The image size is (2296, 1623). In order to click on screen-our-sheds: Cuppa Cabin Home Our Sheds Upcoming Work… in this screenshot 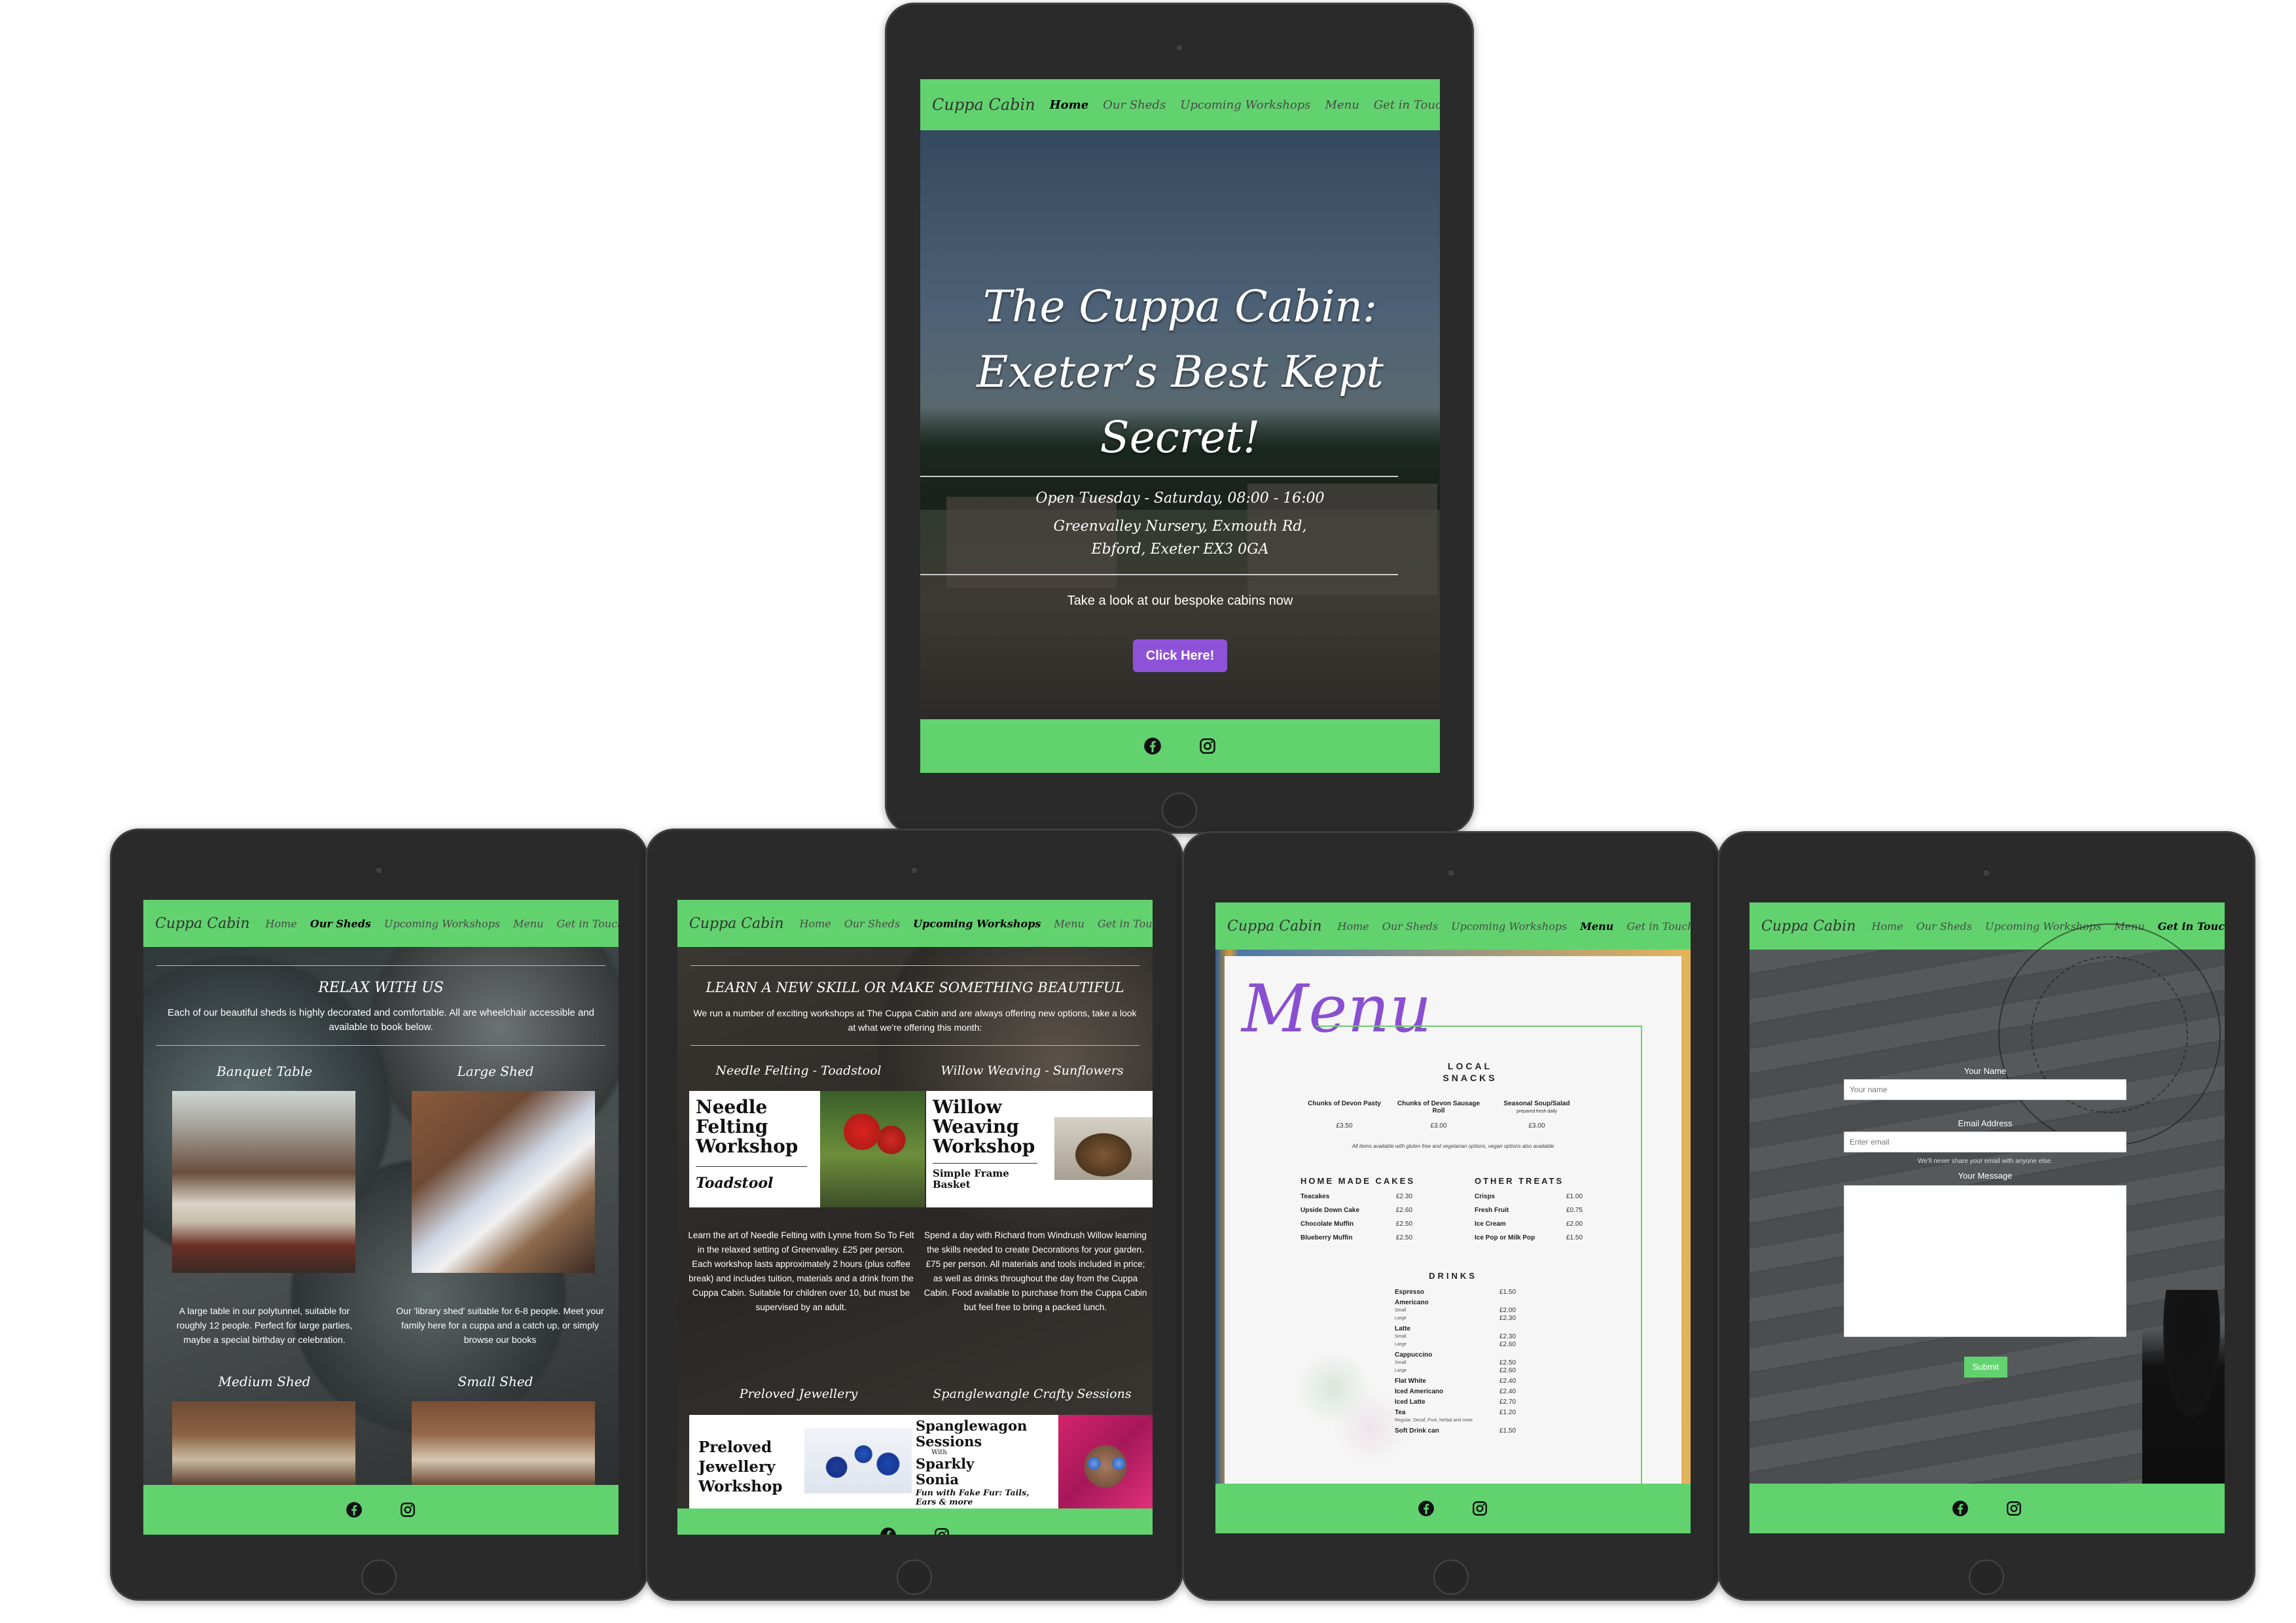, I will do `click(381, 1217)`.